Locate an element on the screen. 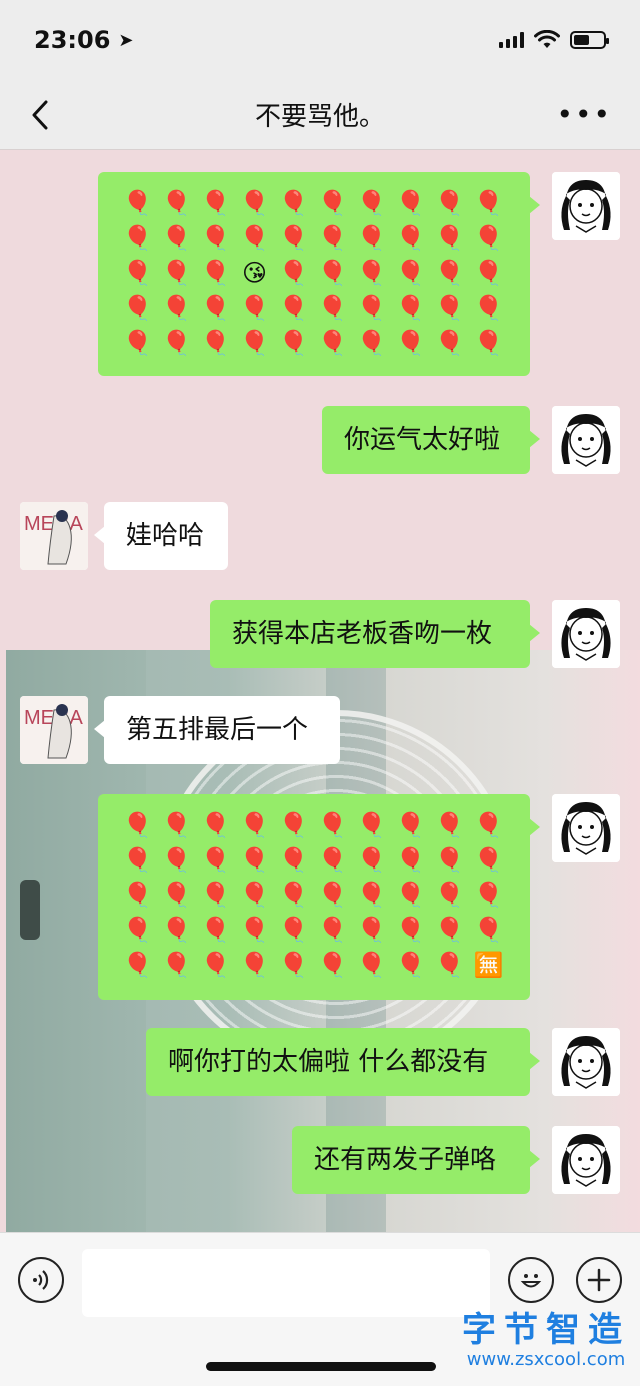 The image size is (640, 1386). message-bubble: 啊你打的太偏啦 什么都没有 is located at coordinates (343, 1062).